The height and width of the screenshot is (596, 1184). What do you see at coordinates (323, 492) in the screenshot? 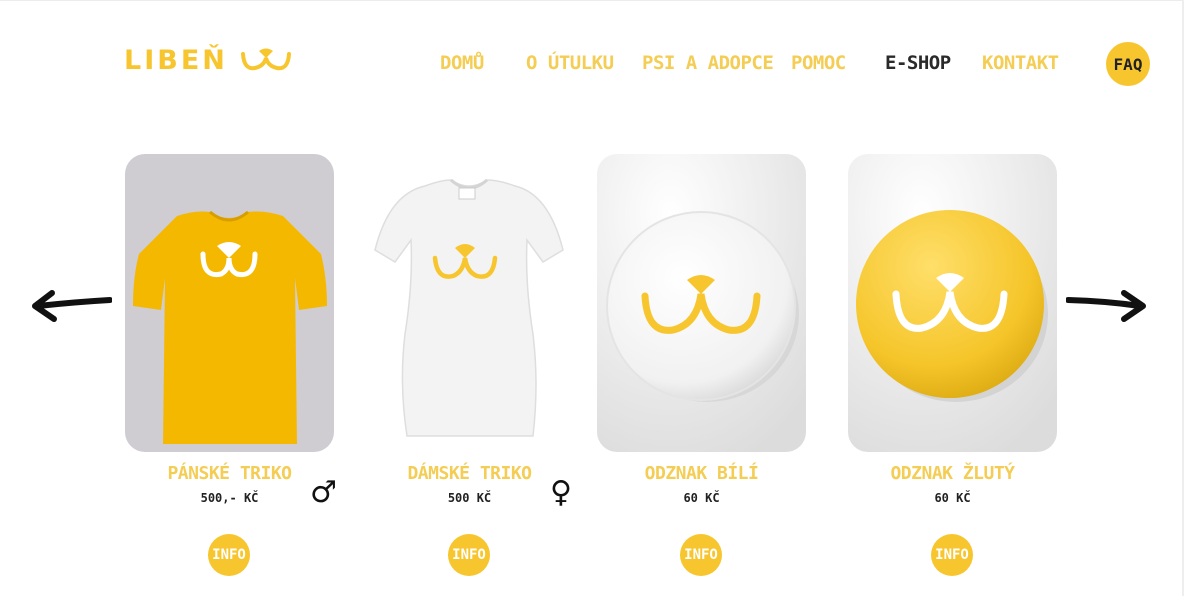
I see `male-symbol-icon: ♂` at bounding box center [323, 492].